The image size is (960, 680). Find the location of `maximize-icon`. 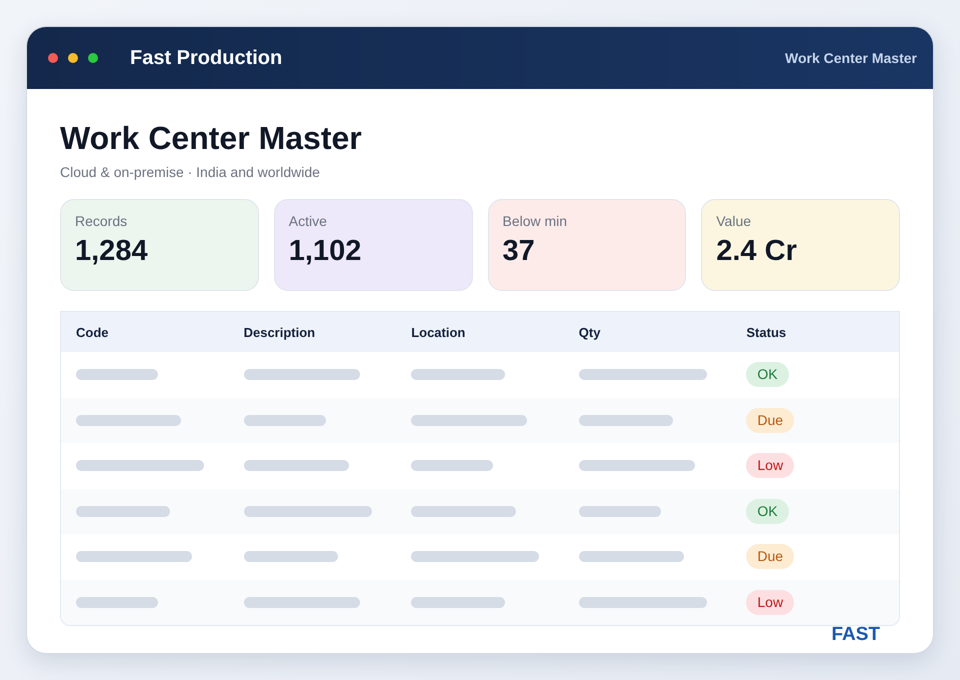

maximize-icon is located at coordinates (93, 58).